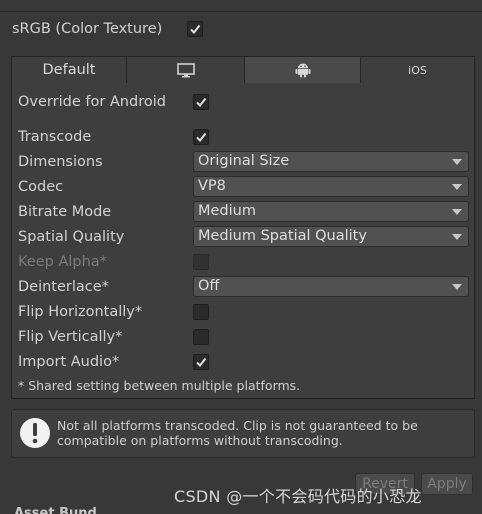 The height and width of the screenshot is (514, 482). What do you see at coordinates (63, 287) in the screenshot?
I see `deinterlace-label: Deinterlace*` at bounding box center [63, 287].